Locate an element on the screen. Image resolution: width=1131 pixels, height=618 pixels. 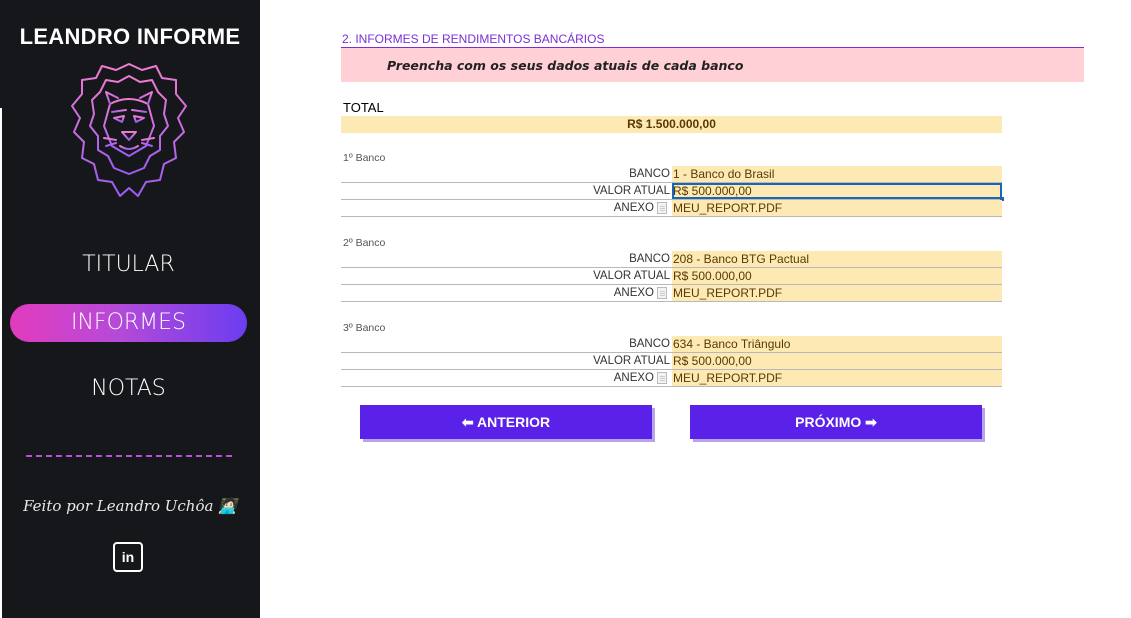
app-title: LEANDRO INFORME is located at coordinates (130, 36).